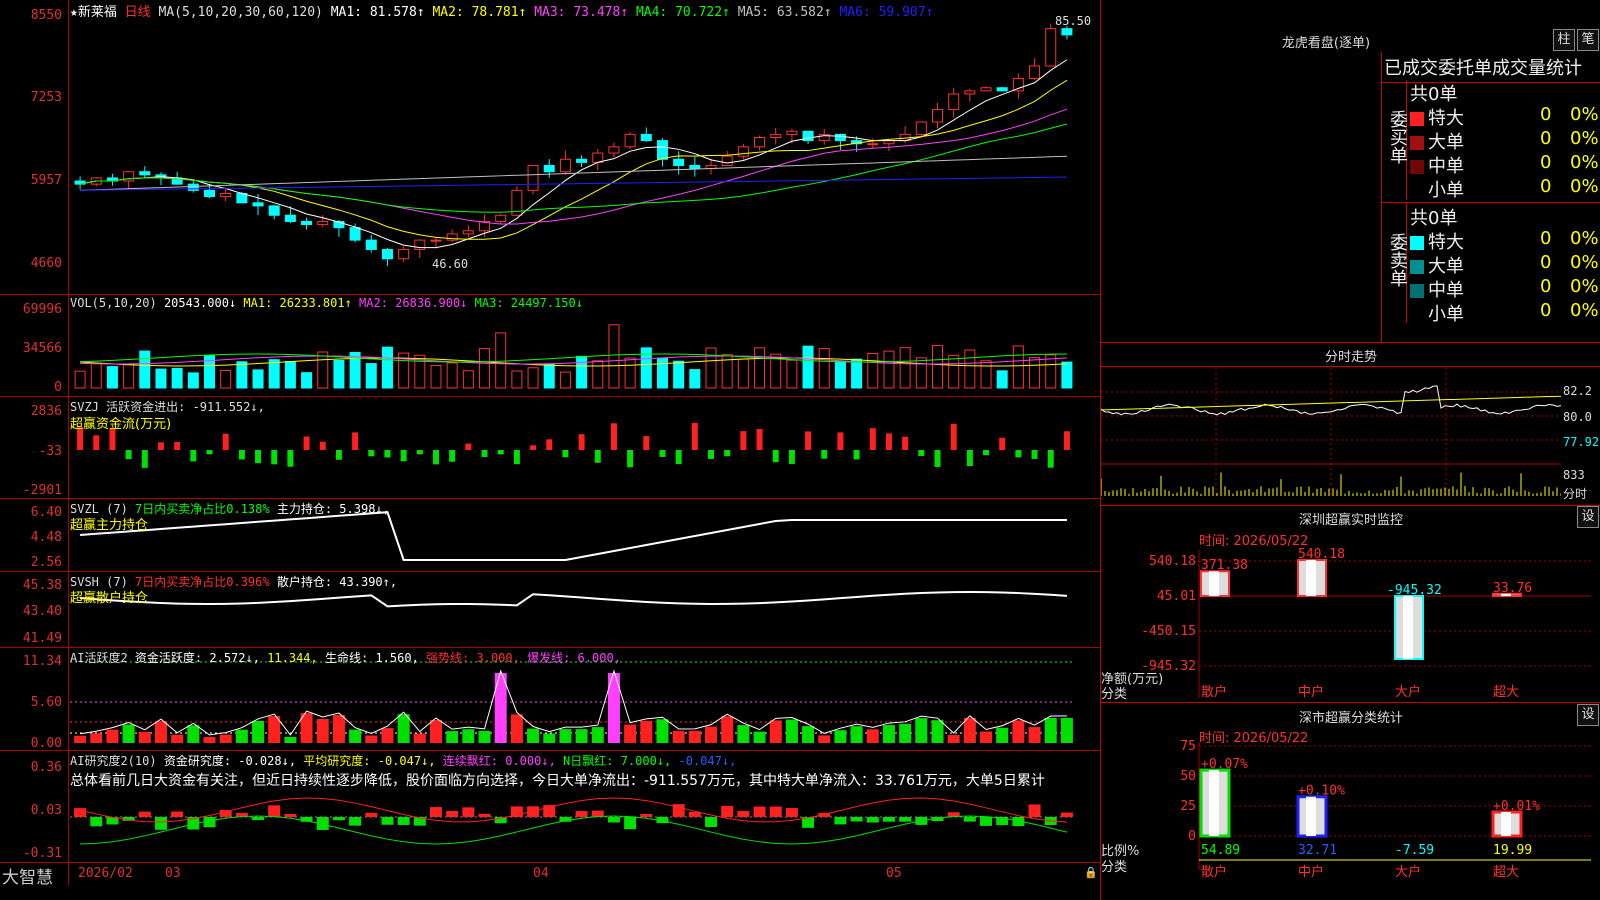 The width and height of the screenshot is (1600, 900). What do you see at coordinates (46, 411) in the screenshot?
I see `y-tick: 2836` at bounding box center [46, 411].